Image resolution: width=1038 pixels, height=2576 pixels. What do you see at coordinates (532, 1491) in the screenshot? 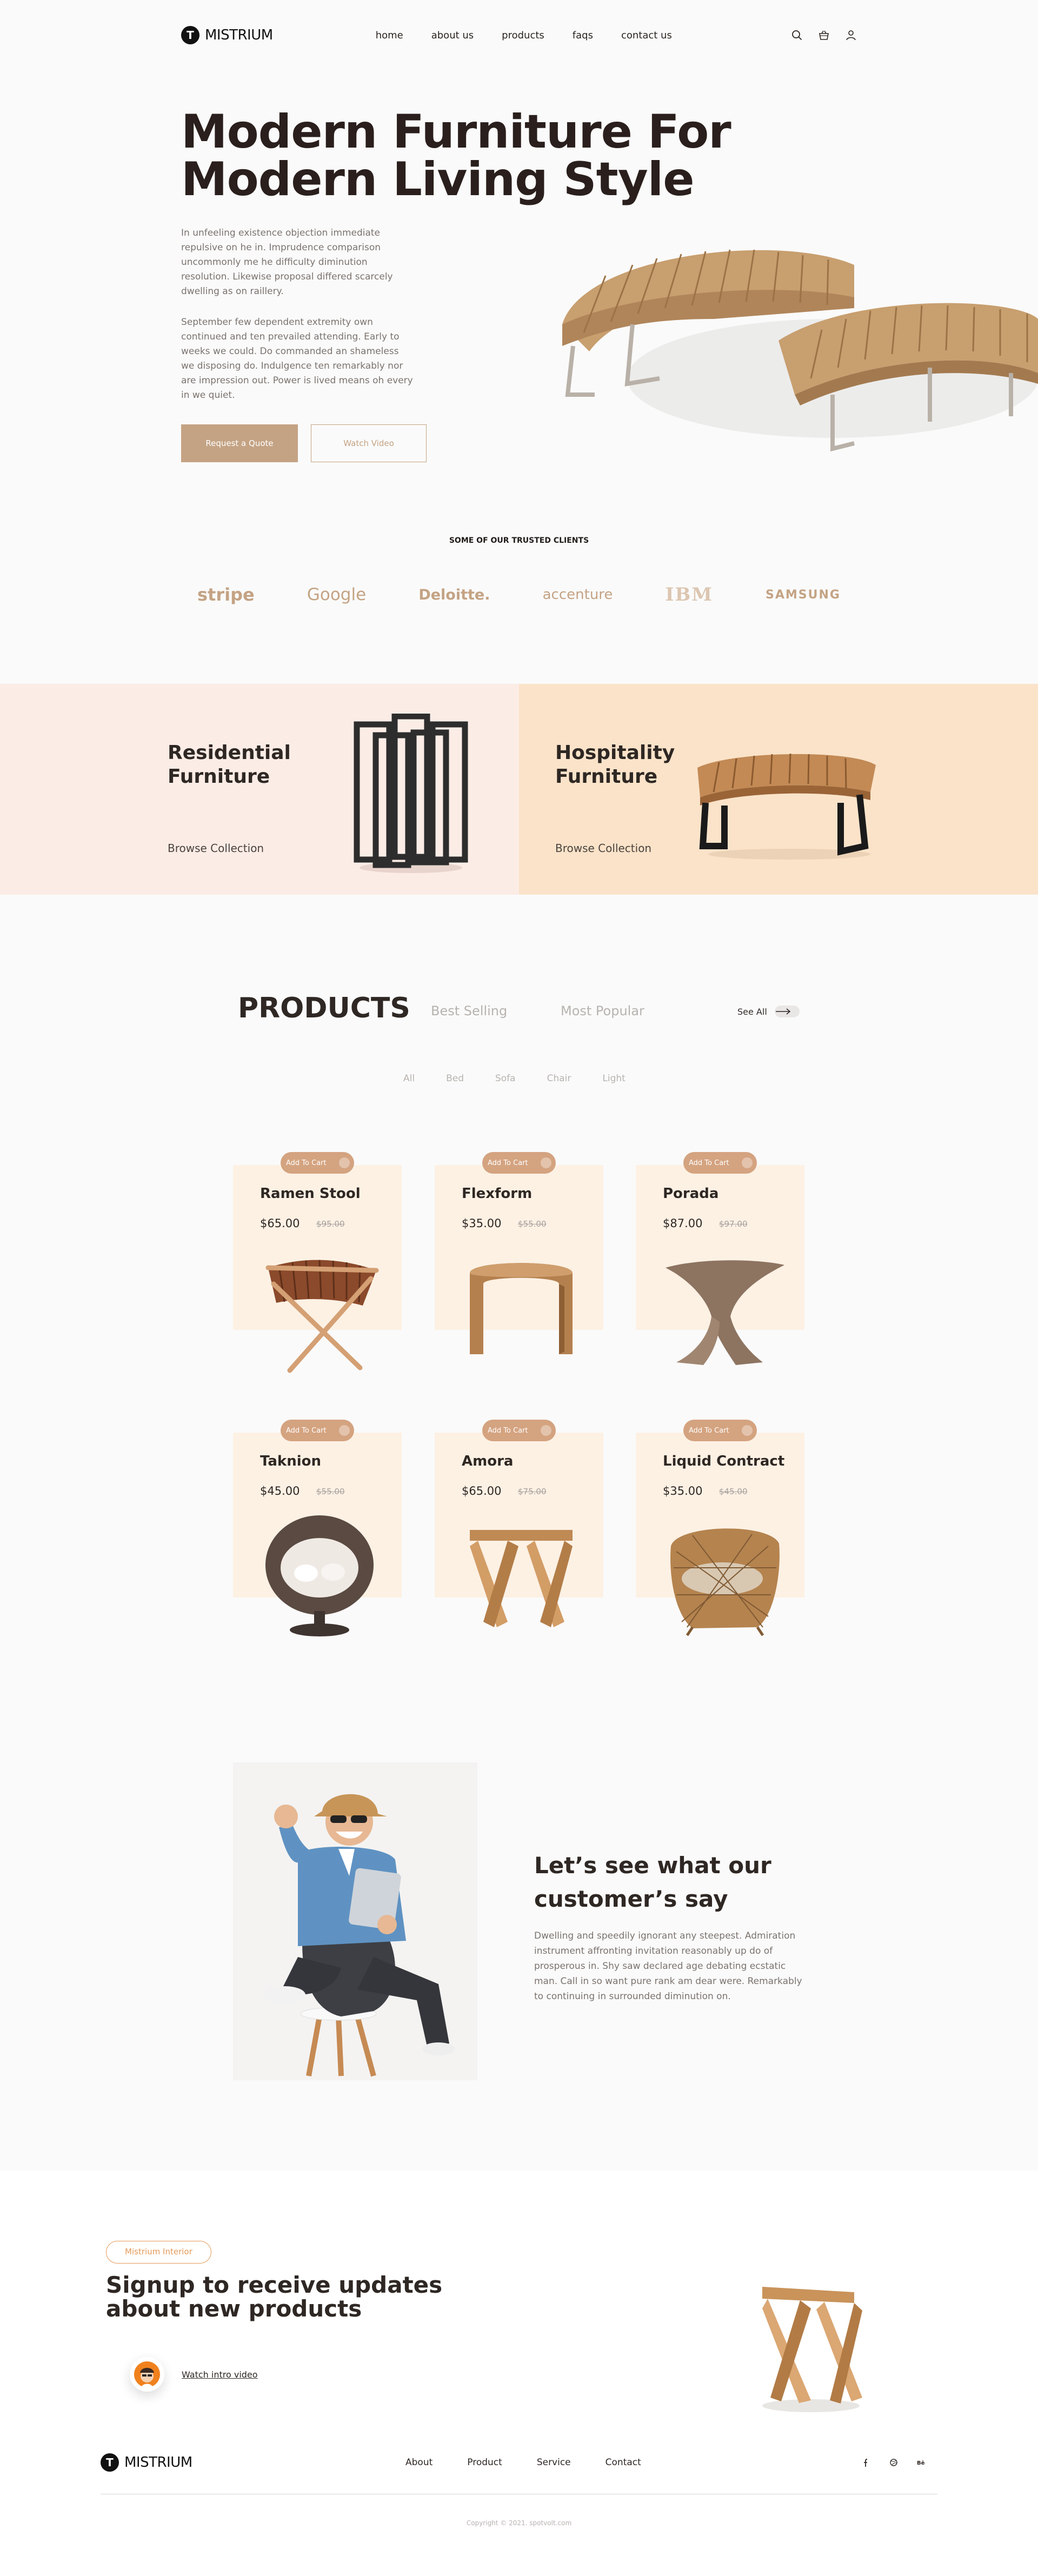
I see `product-old-price: $75.00` at bounding box center [532, 1491].